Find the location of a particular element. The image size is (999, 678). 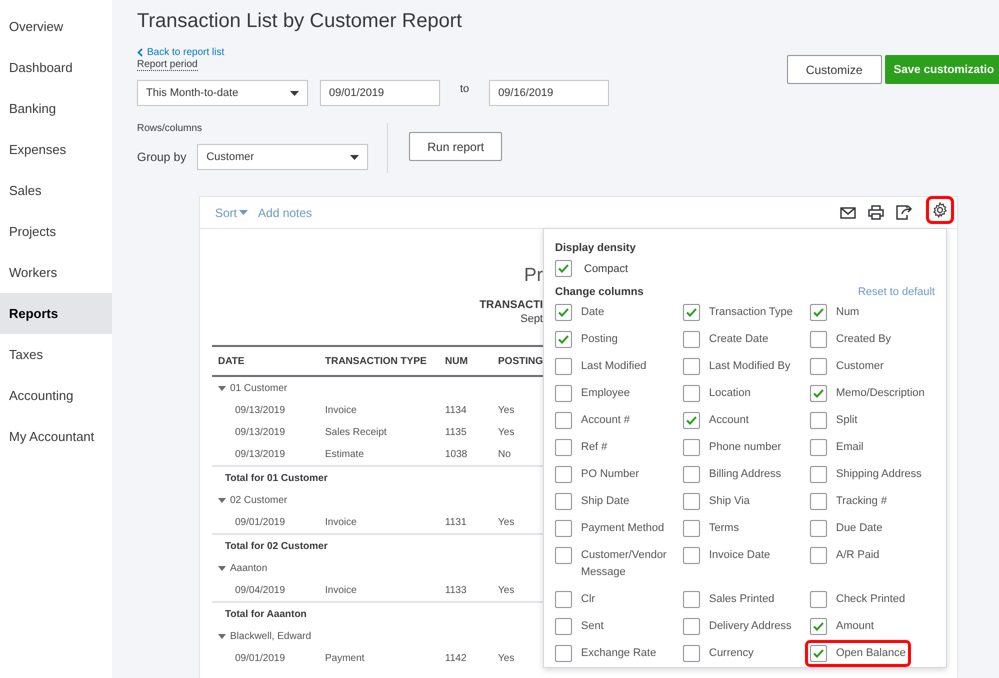

nav-item: Sales is located at coordinates (56, 190).